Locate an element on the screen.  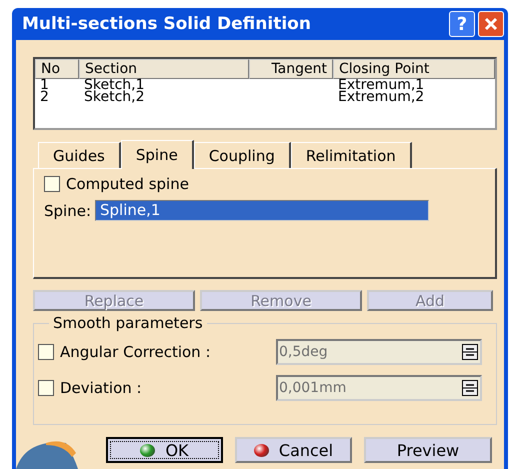
column-header: No is located at coordinates (57, 69).